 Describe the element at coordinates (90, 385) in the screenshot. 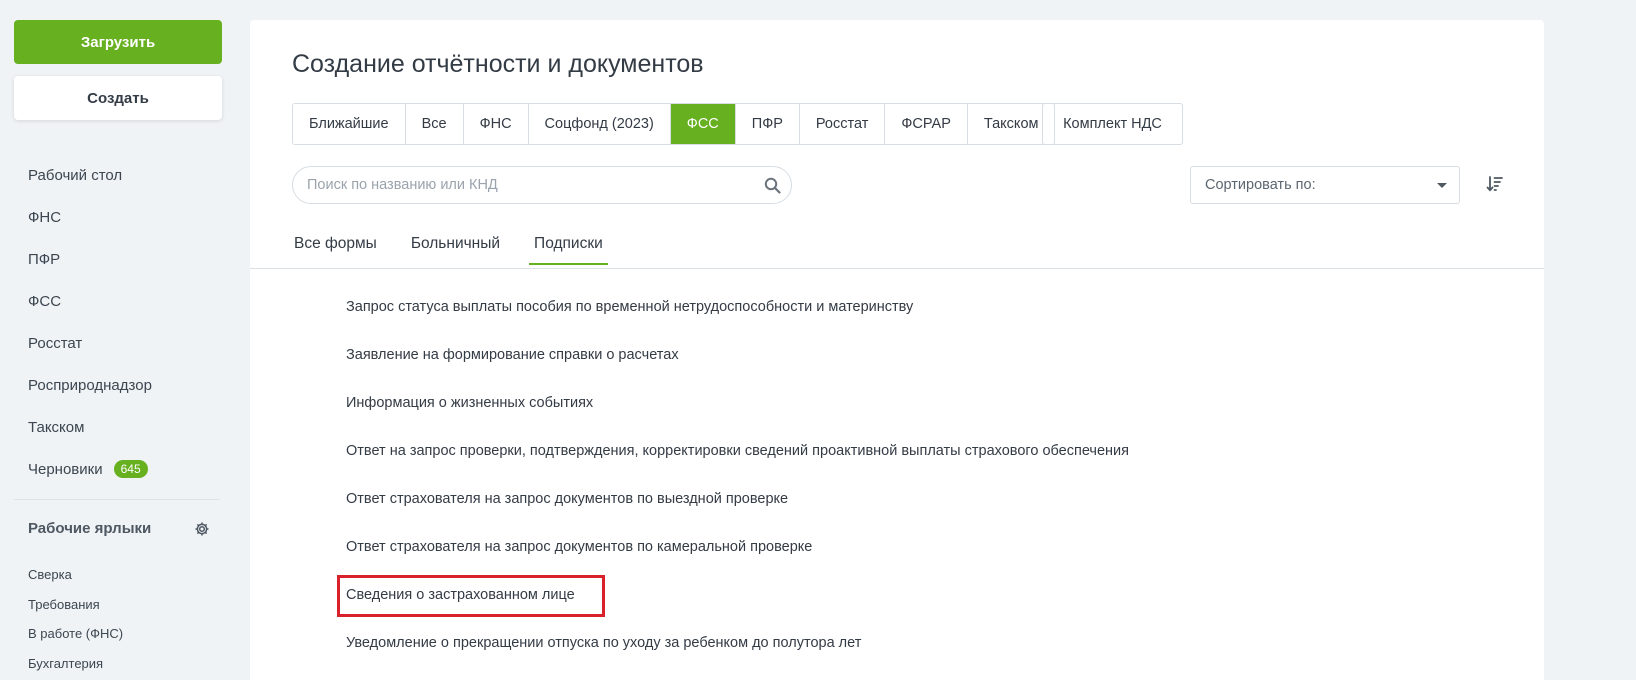

I see `sidebar-item-label: Росприроднадзор` at that location.